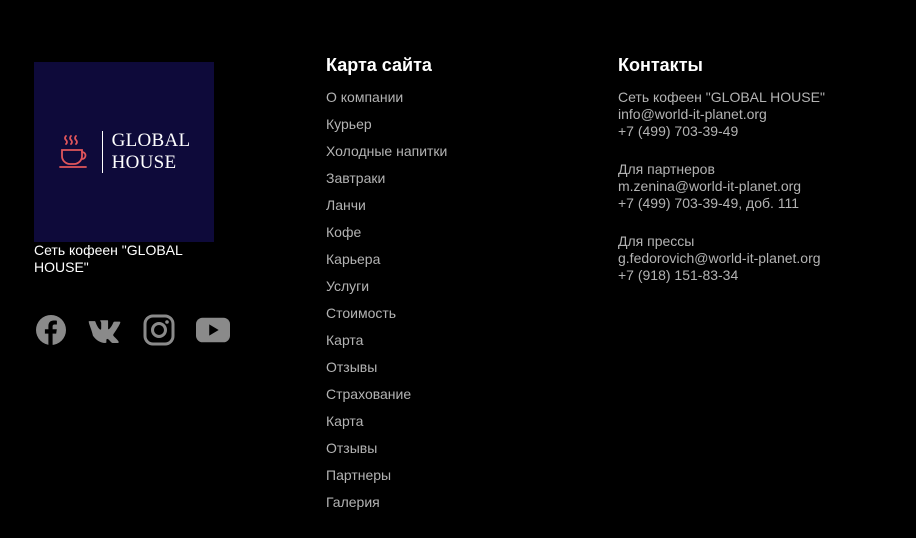  Describe the element at coordinates (364, 97) in the screenshot. I see `sitemap-link-about: О компании` at that location.